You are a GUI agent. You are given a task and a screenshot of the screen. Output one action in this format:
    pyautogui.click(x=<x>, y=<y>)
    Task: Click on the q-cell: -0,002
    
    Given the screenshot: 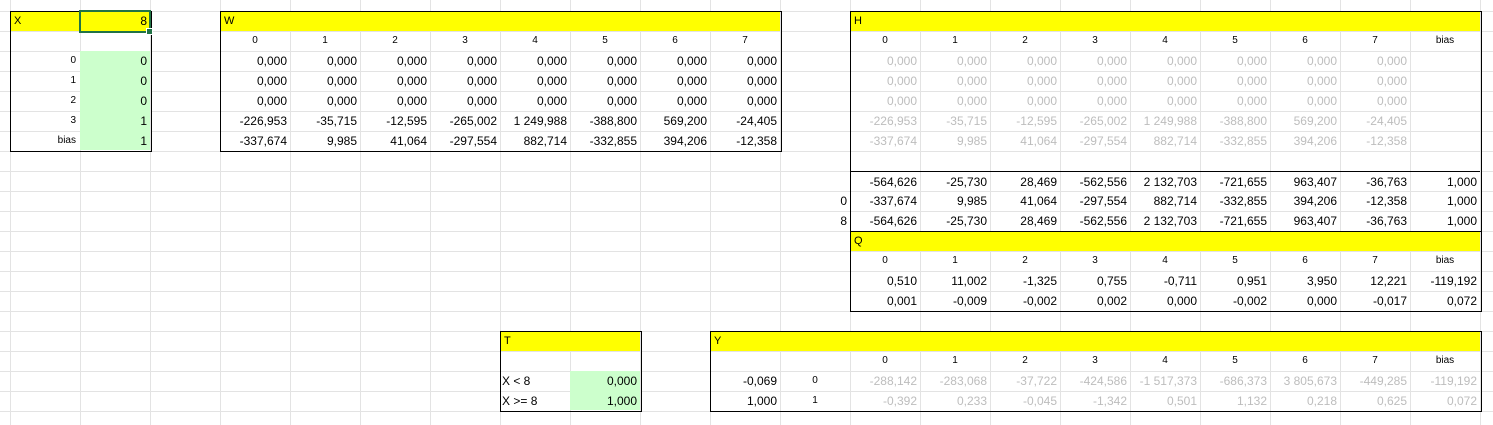 What is the action you would take?
    pyautogui.click(x=1025, y=301)
    